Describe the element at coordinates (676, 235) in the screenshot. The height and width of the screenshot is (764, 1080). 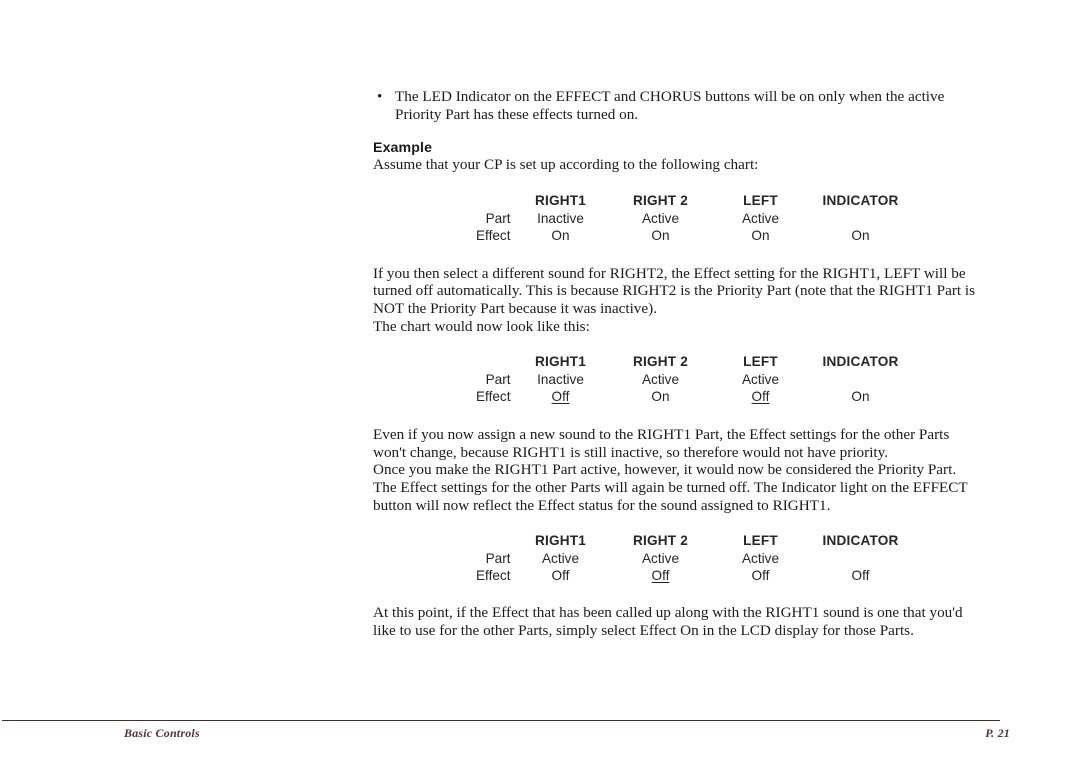
I see `chart-1-row-effect: Effect On On On On` at that location.